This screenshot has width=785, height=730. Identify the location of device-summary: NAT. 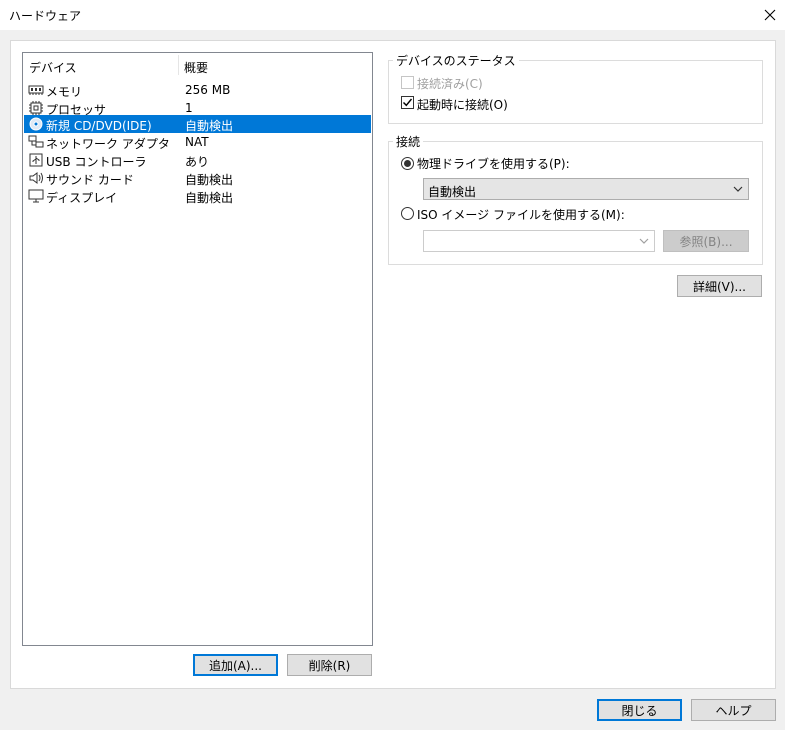
(197, 142).